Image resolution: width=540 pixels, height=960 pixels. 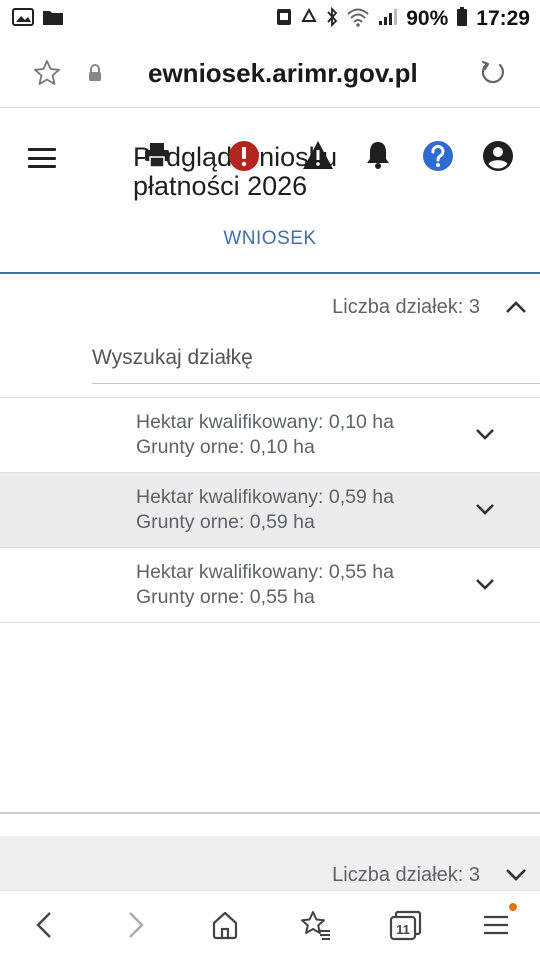 I want to click on tab-wniosek: WNIOSEK, so click(x=270, y=239).